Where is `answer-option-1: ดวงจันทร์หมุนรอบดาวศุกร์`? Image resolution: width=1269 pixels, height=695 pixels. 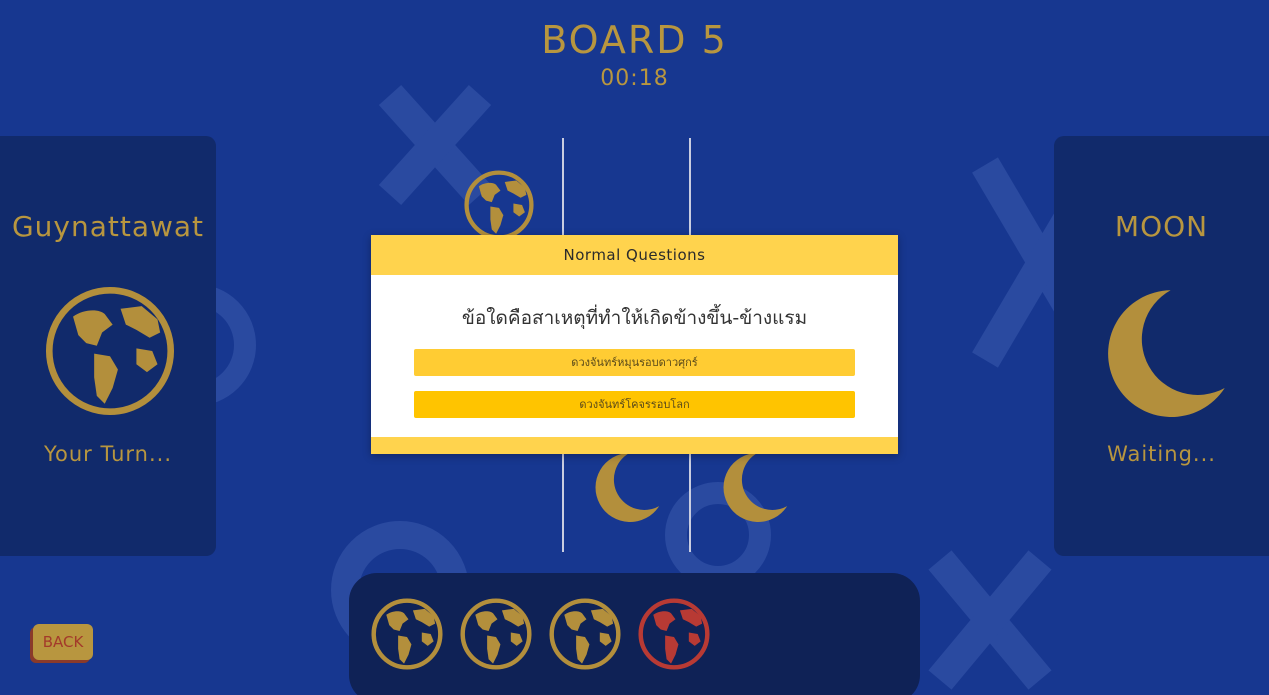 answer-option-1: ดวงจันทร์หมุนรอบดาวศุกร์ is located at coordinates (634, 362).